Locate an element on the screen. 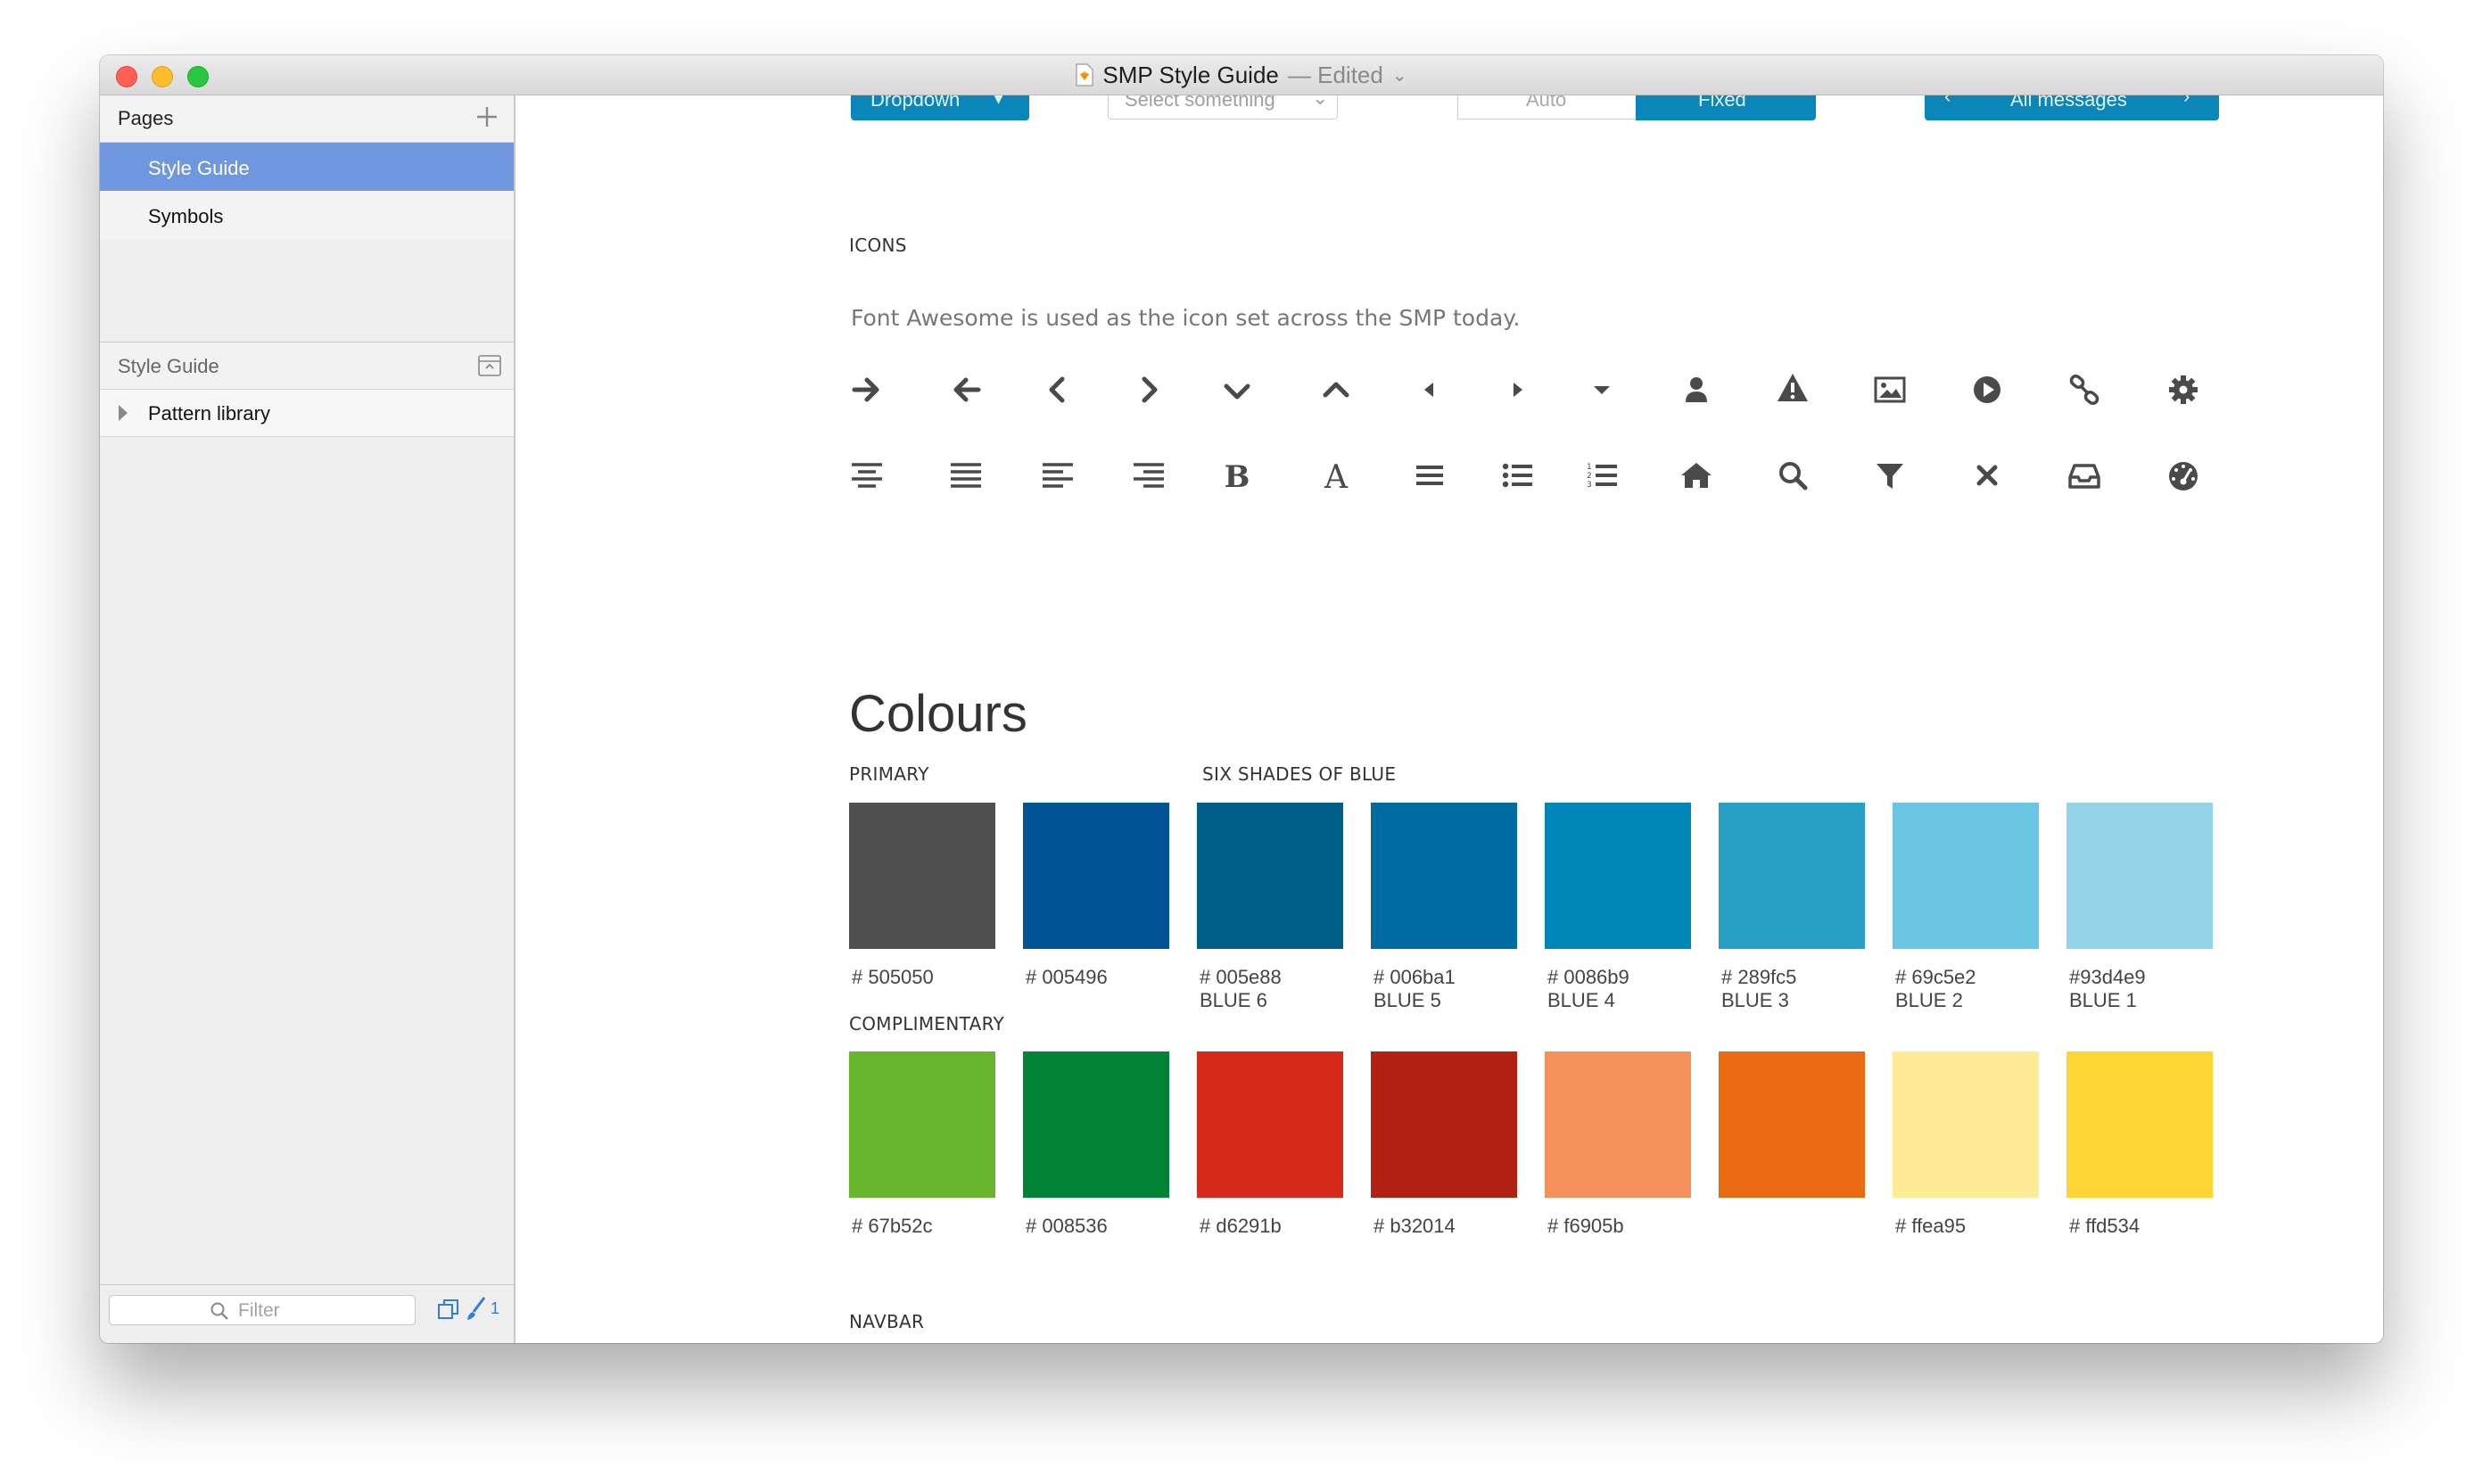  close-icon is located at coordinates (1987, 475).